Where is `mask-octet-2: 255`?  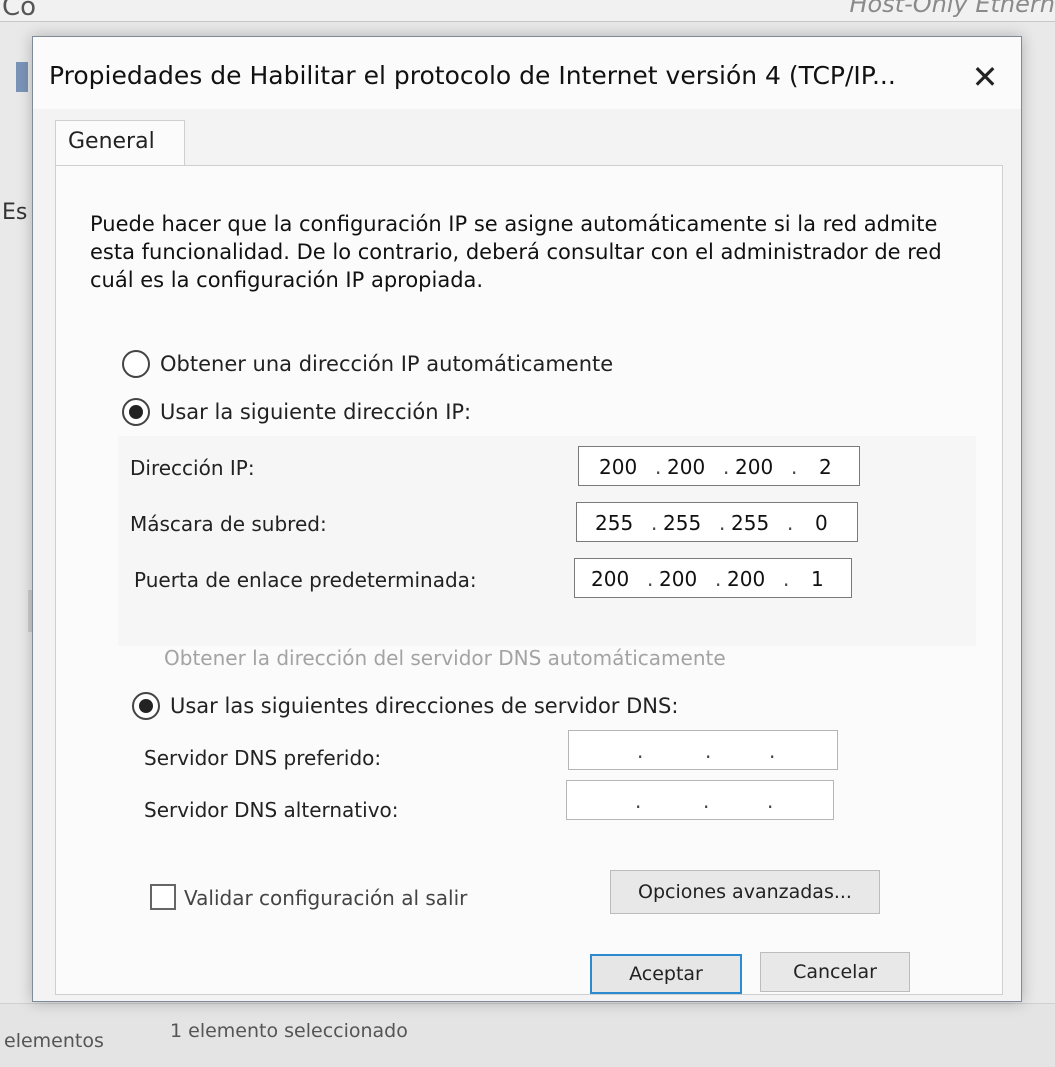
mask-octet-2: 255 is located at coordinates (682, 523).